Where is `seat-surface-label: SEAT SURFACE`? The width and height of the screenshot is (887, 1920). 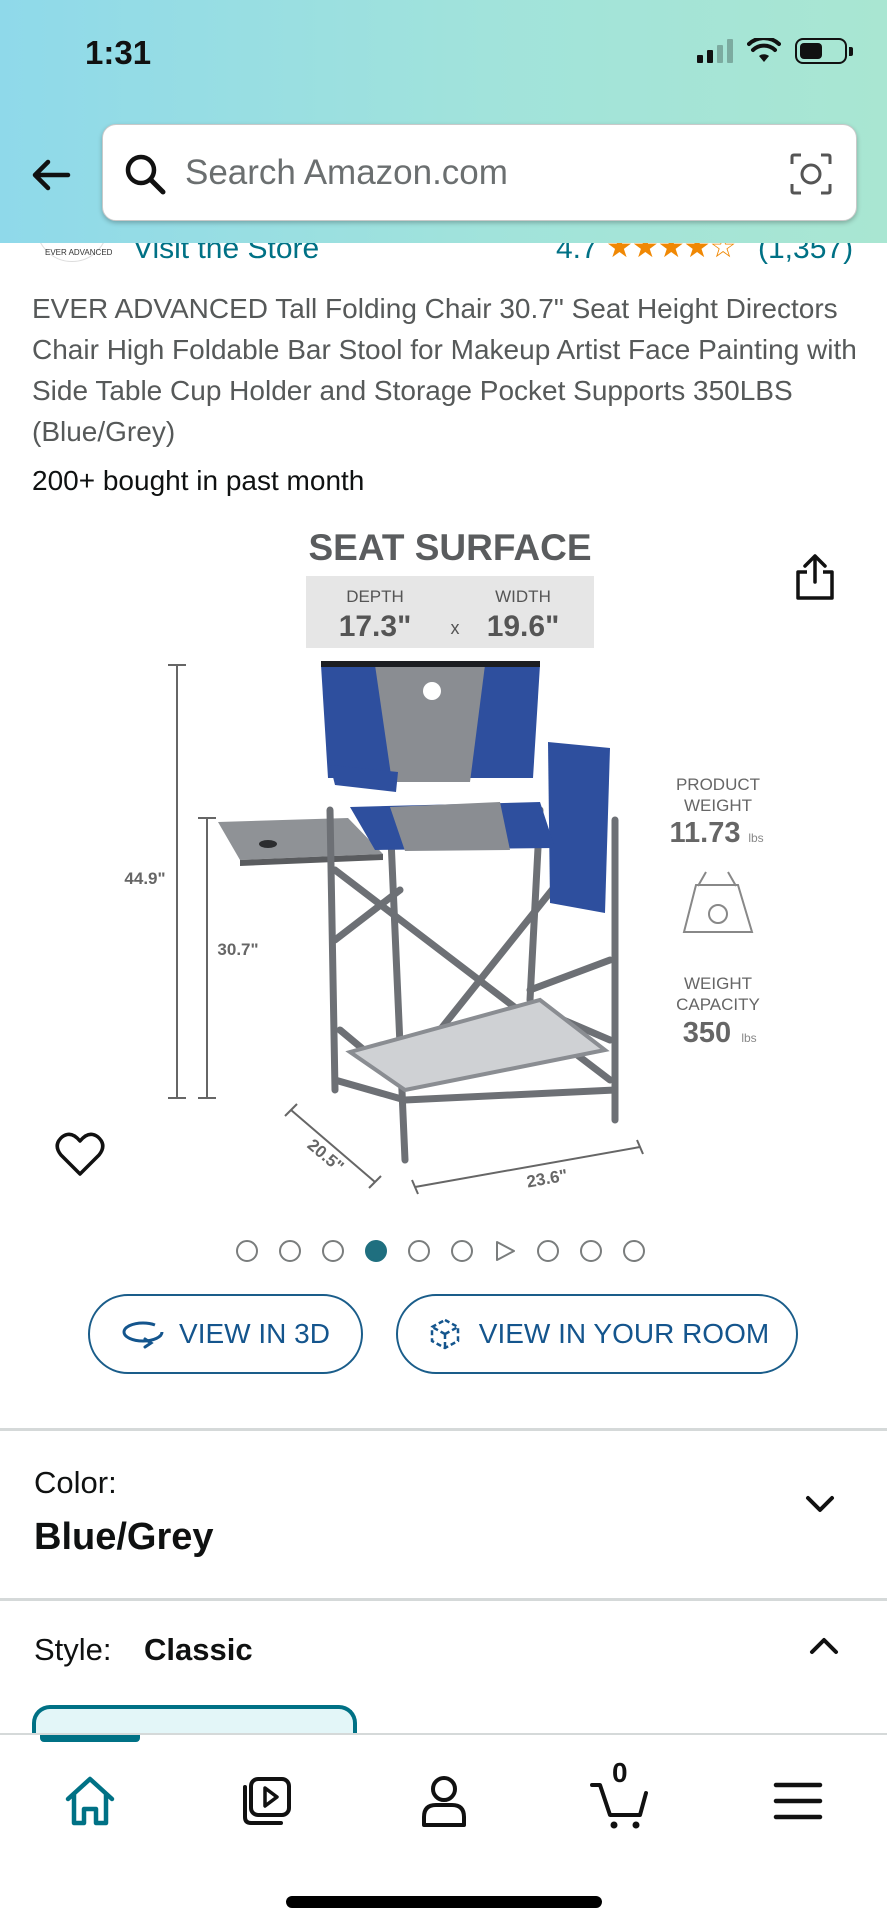
seat-surface-label: SEAT SURFACE is located at coordinates (449, 547).